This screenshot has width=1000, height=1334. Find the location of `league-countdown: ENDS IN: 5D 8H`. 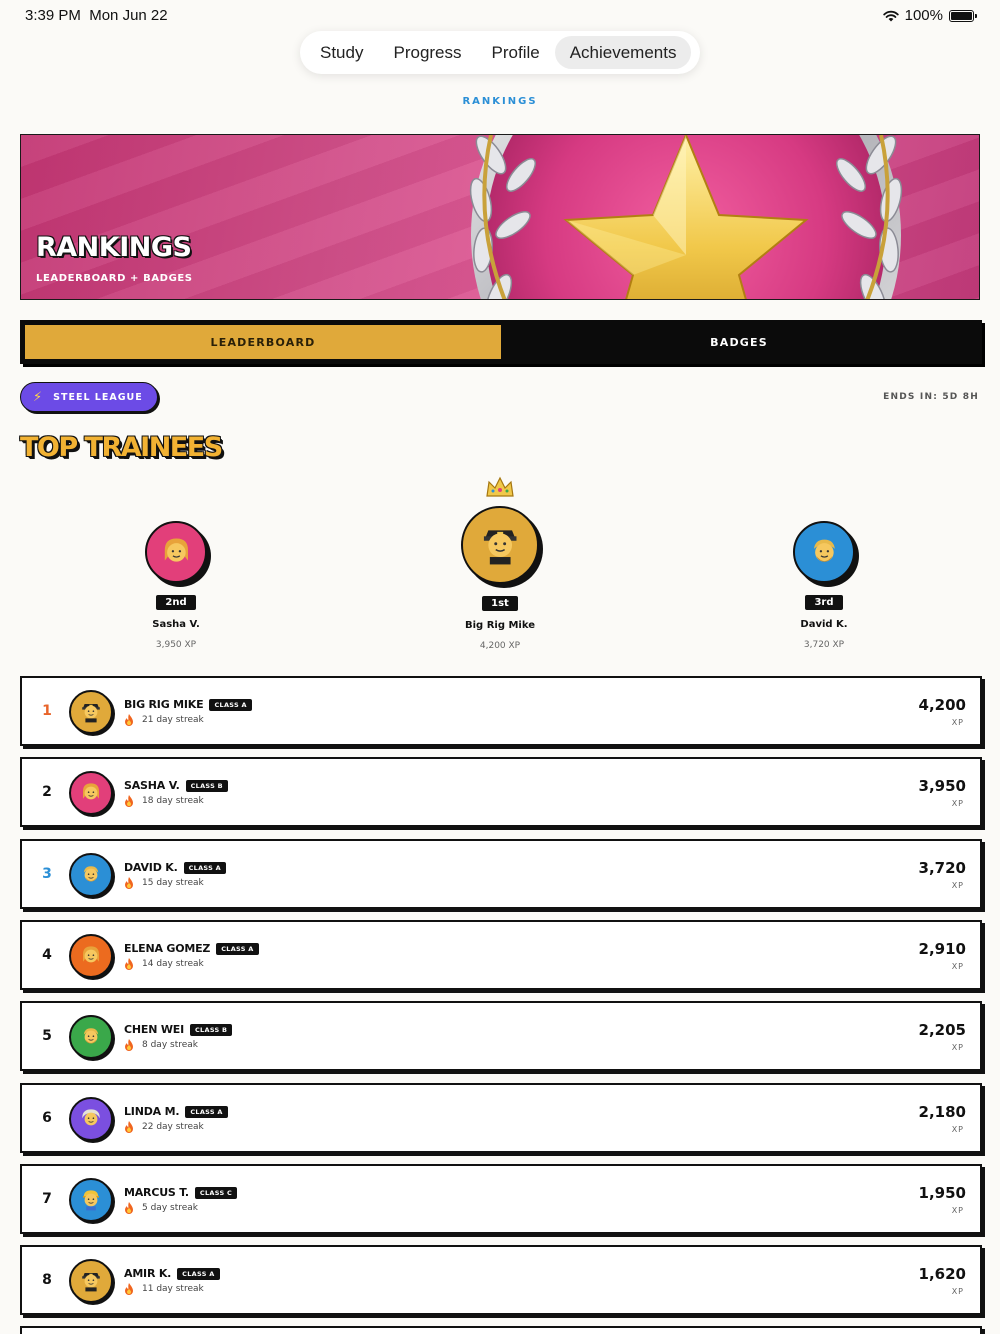

league-countdown: ENDS IN: 5D 8H is located at coordinates (931, 397).